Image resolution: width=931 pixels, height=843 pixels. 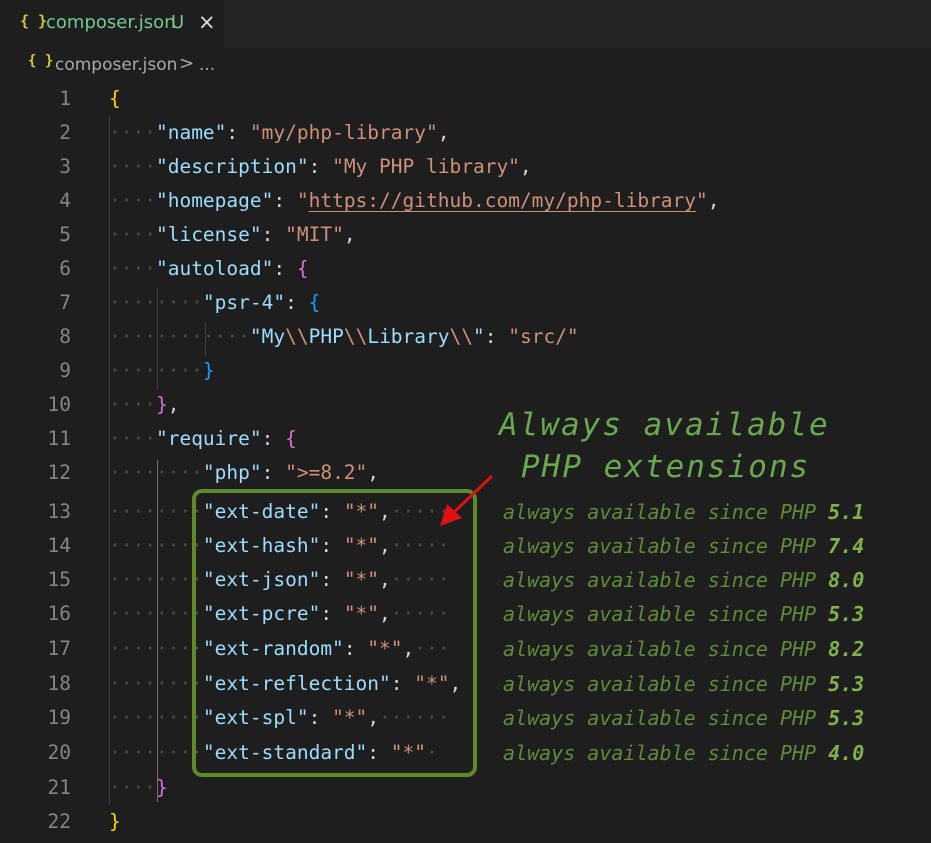 I want to click on tab-composer-json: { } composer.json U ×, so click(x=112, y=24).